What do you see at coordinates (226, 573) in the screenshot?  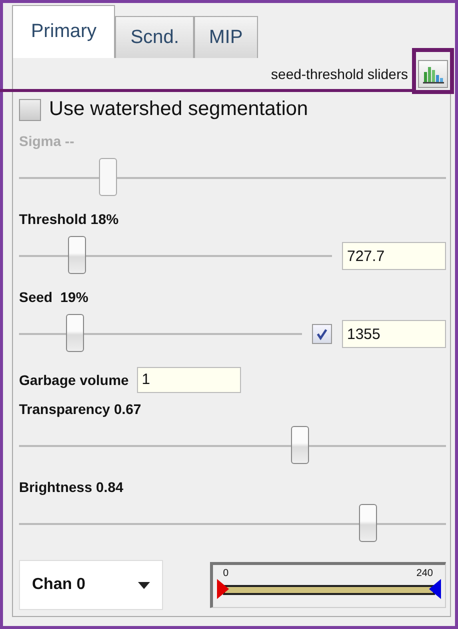 I see `range-min: 0` at bounding box center [226, 573].